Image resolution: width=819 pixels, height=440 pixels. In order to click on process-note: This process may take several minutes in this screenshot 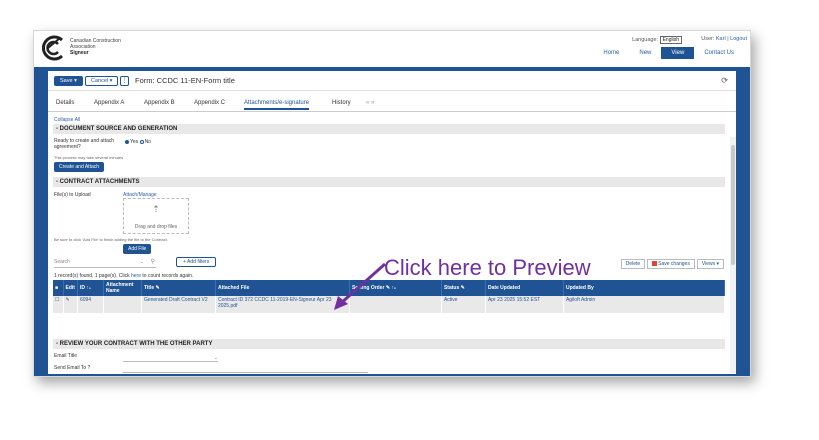, I will do `click(89, 157)`.